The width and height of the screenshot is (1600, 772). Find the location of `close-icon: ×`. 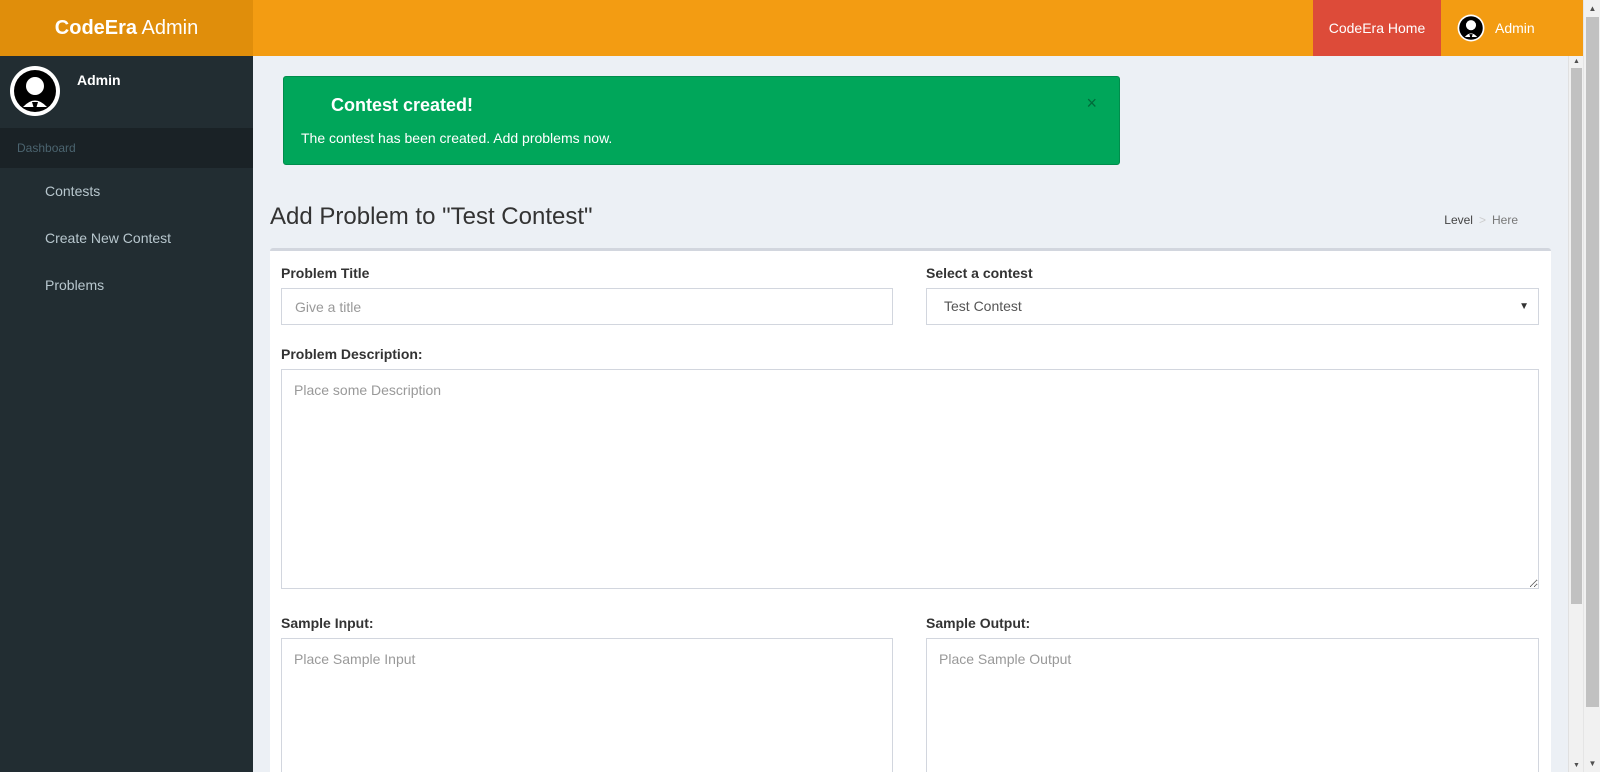

close-icon: × is located at coordinates (1091, 103).